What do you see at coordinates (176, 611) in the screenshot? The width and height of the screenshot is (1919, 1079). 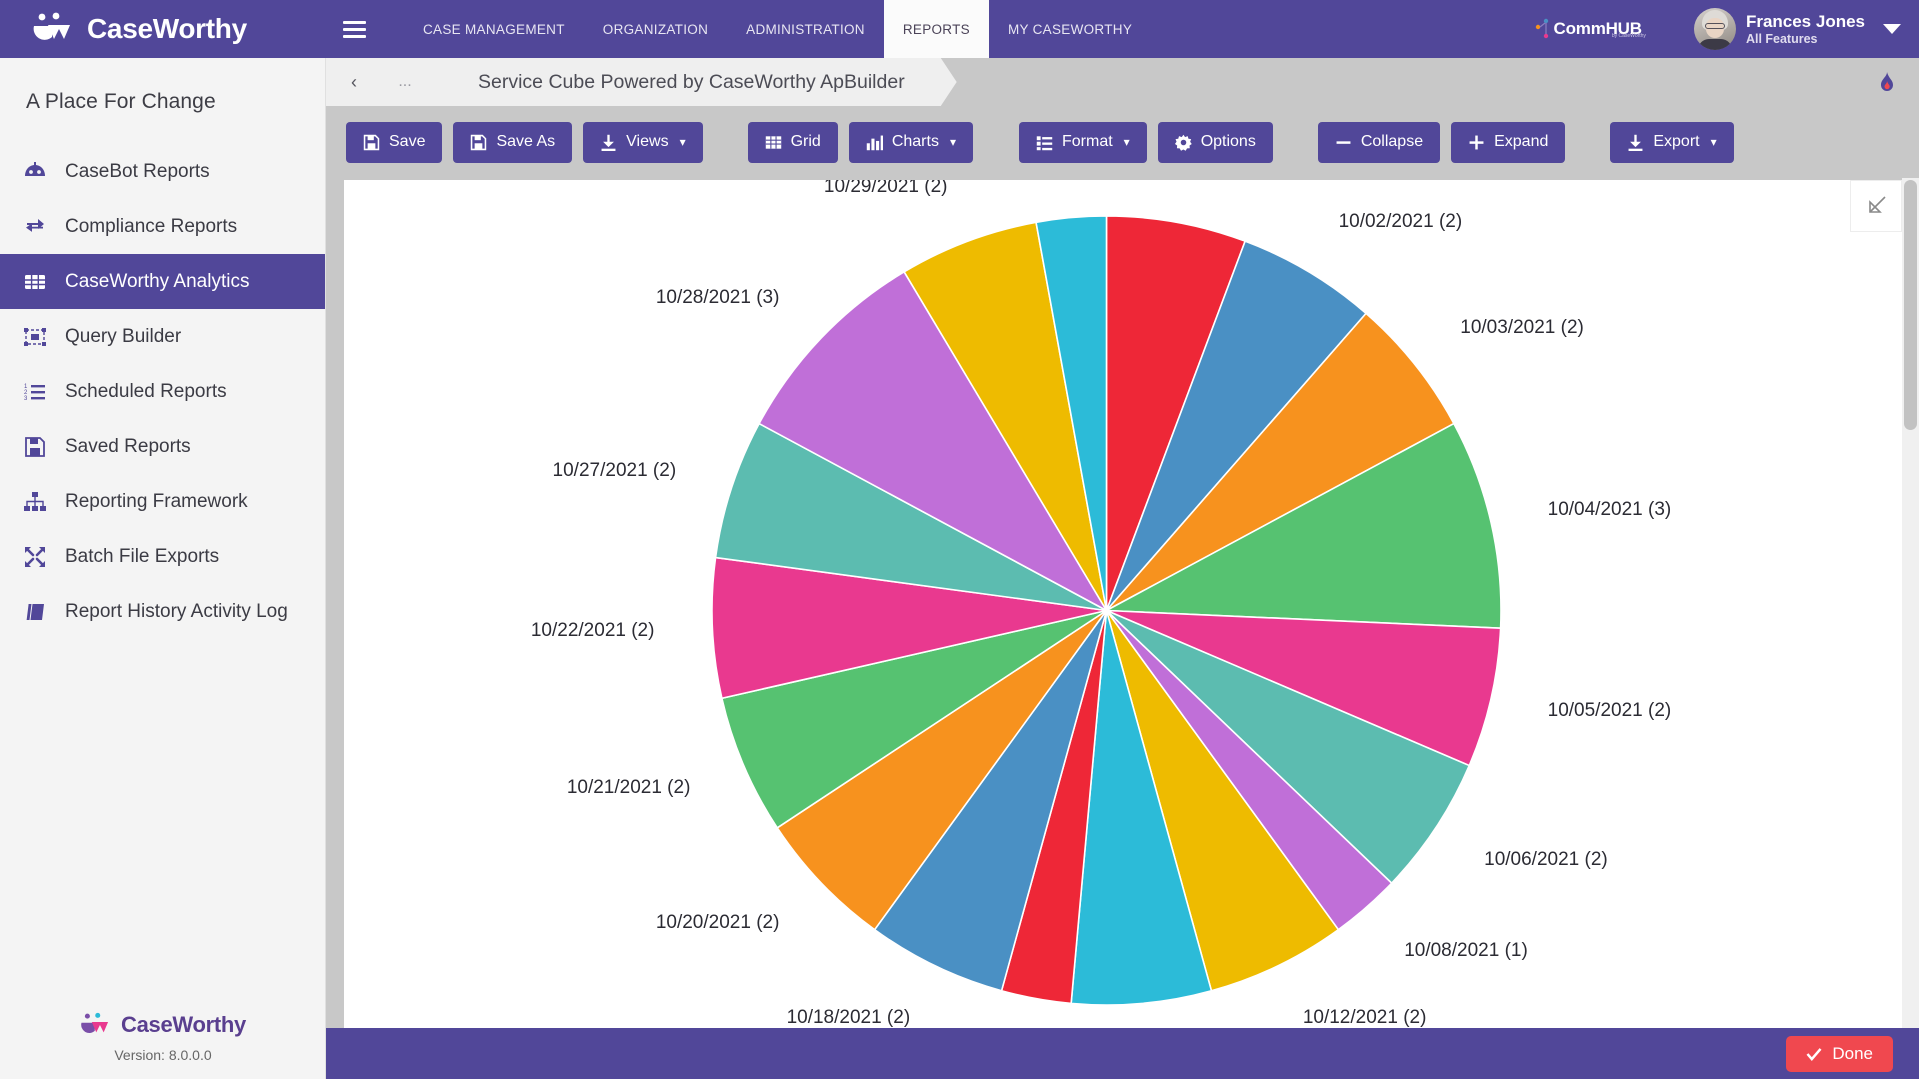 I see `sidebar-item-label: Report History Activity Log` at bounding box center [176, 611].